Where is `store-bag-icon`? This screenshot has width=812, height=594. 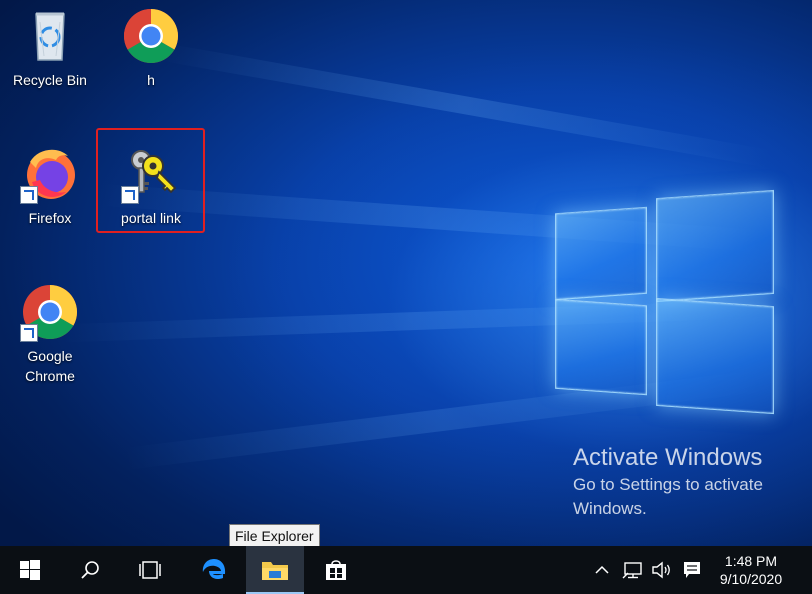 store-bag-icon is located at coordinates (336, 570).